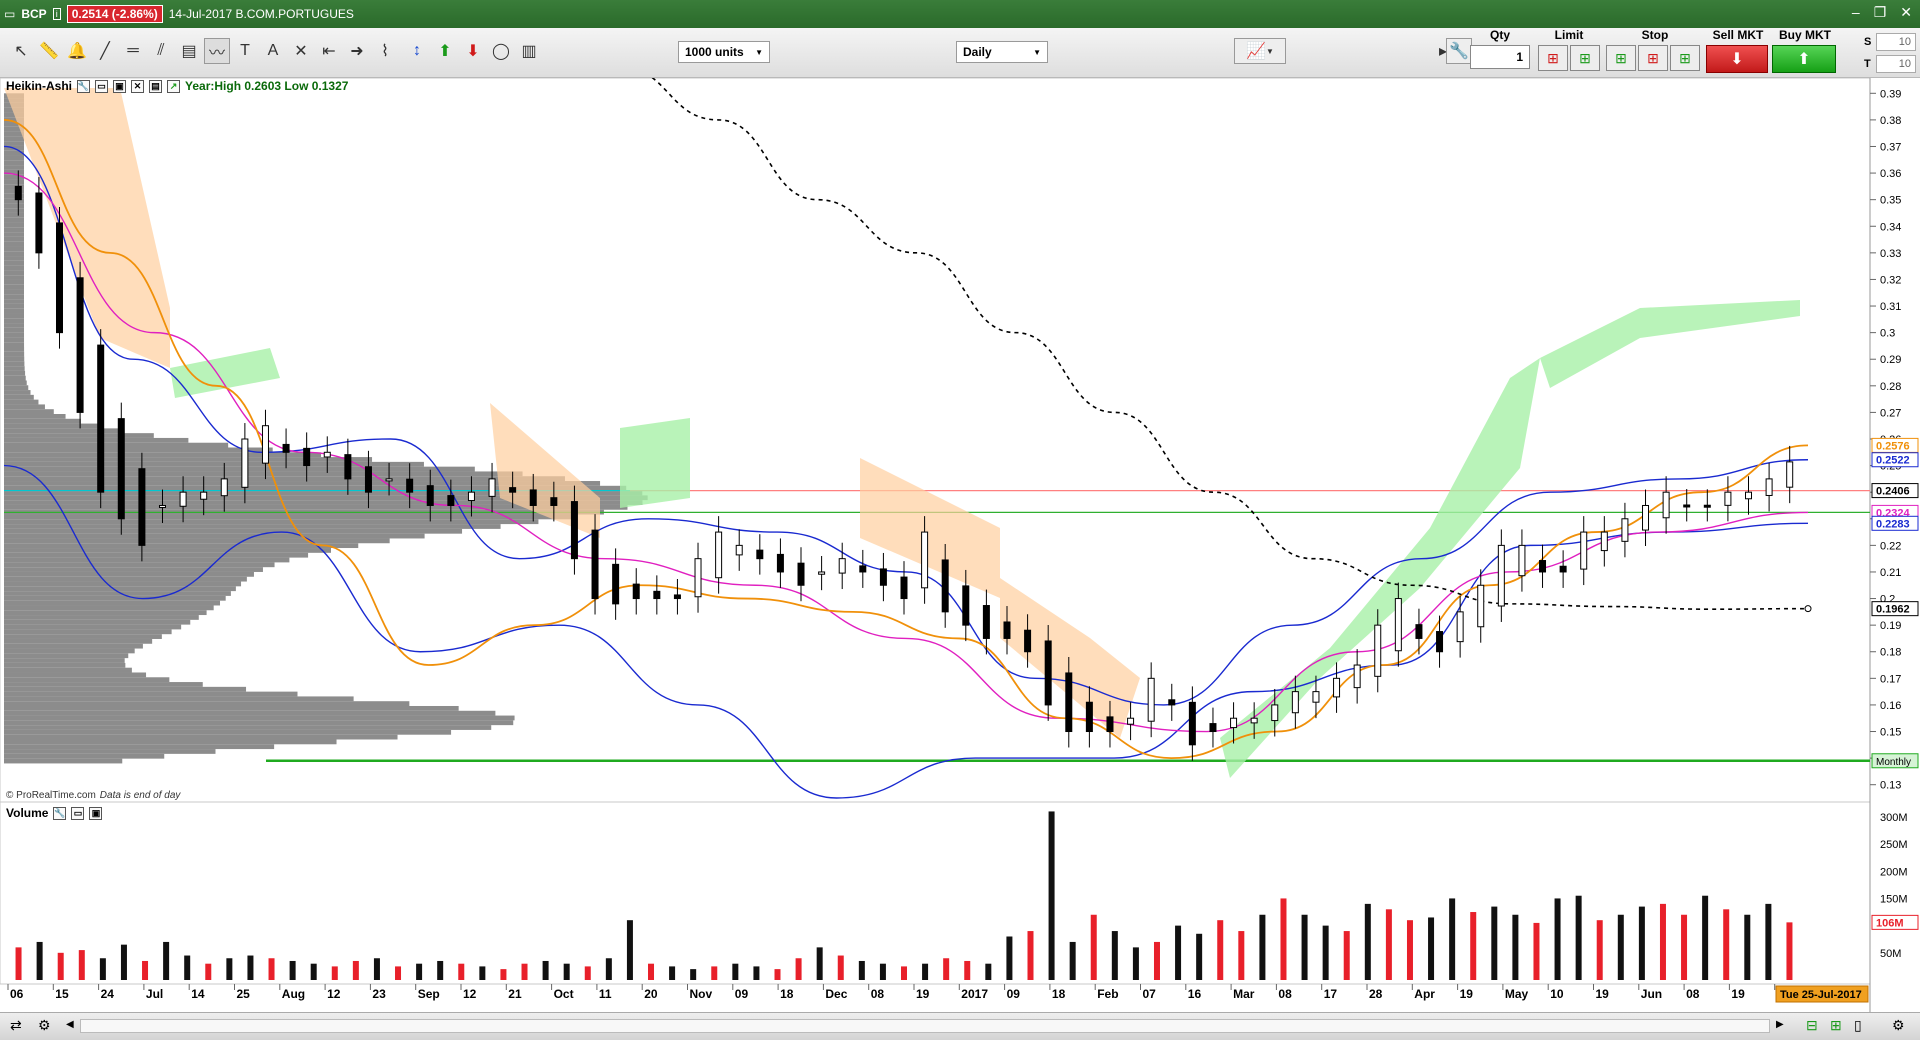  Describe the element at coordinates (1737, 59) in the screenshot. I see `sell-mkt-button: ⬇` at that location.